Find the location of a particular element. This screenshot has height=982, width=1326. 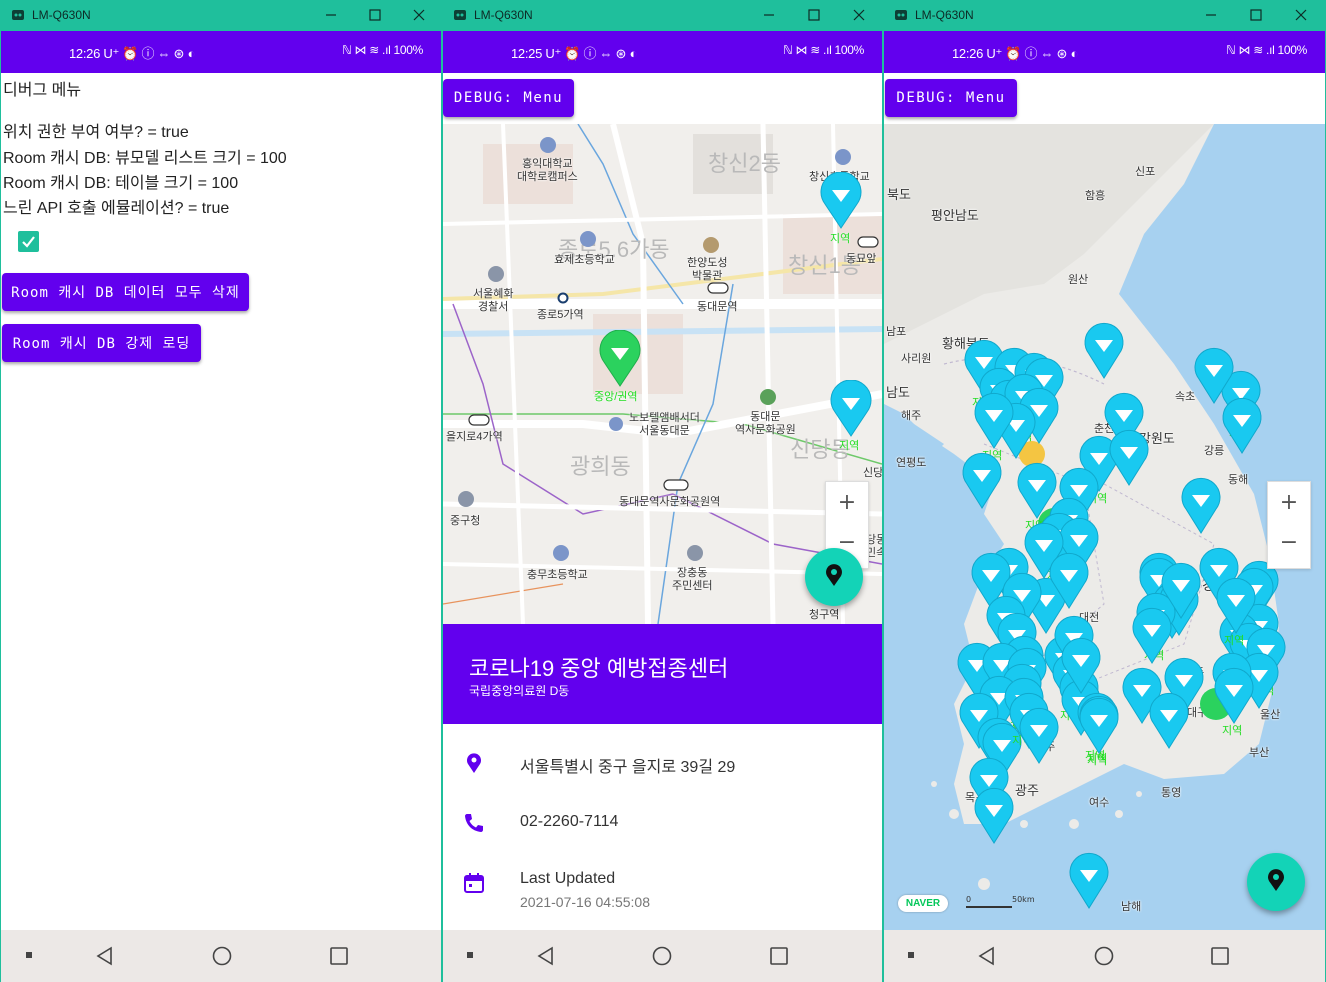

map-place: 노보텔앰배서더 서울동대문 is located at coordinates (664, 424).